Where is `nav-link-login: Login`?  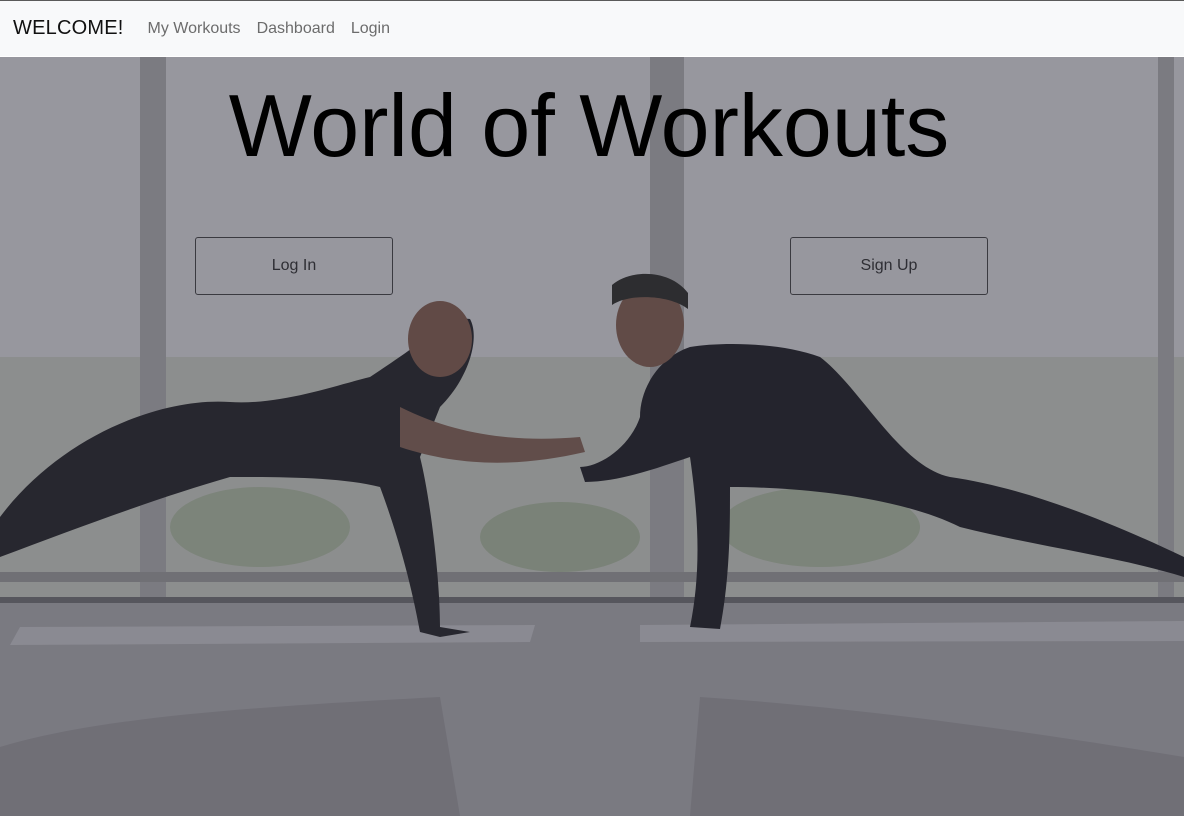
nav-link-login: Login is located at coordinates (370, 29).